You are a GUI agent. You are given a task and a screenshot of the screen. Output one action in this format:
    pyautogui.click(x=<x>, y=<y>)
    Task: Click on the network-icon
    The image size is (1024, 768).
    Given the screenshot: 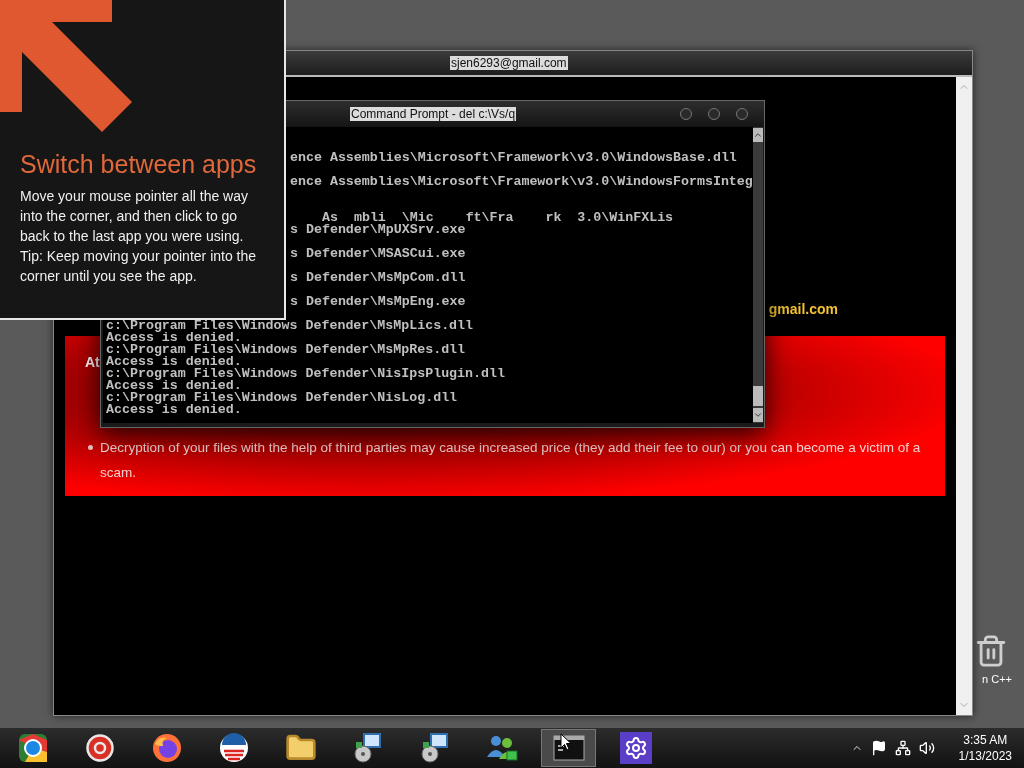 What is the action you would take?
    pyautogui.click(x=902, y=748)
    